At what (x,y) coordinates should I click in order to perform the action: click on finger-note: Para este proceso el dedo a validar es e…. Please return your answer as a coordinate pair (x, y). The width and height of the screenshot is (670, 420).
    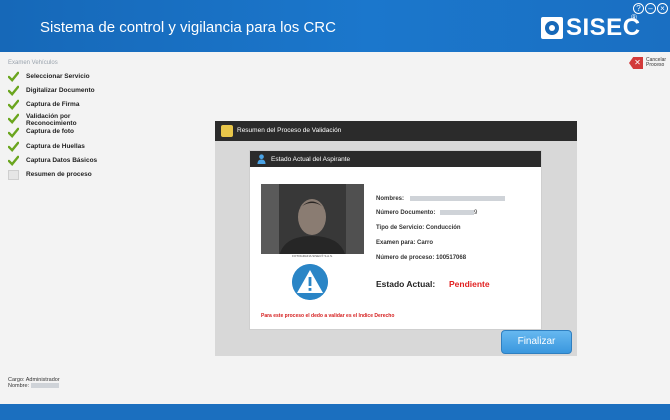
    Looking at the image, I should click on (328, 316).